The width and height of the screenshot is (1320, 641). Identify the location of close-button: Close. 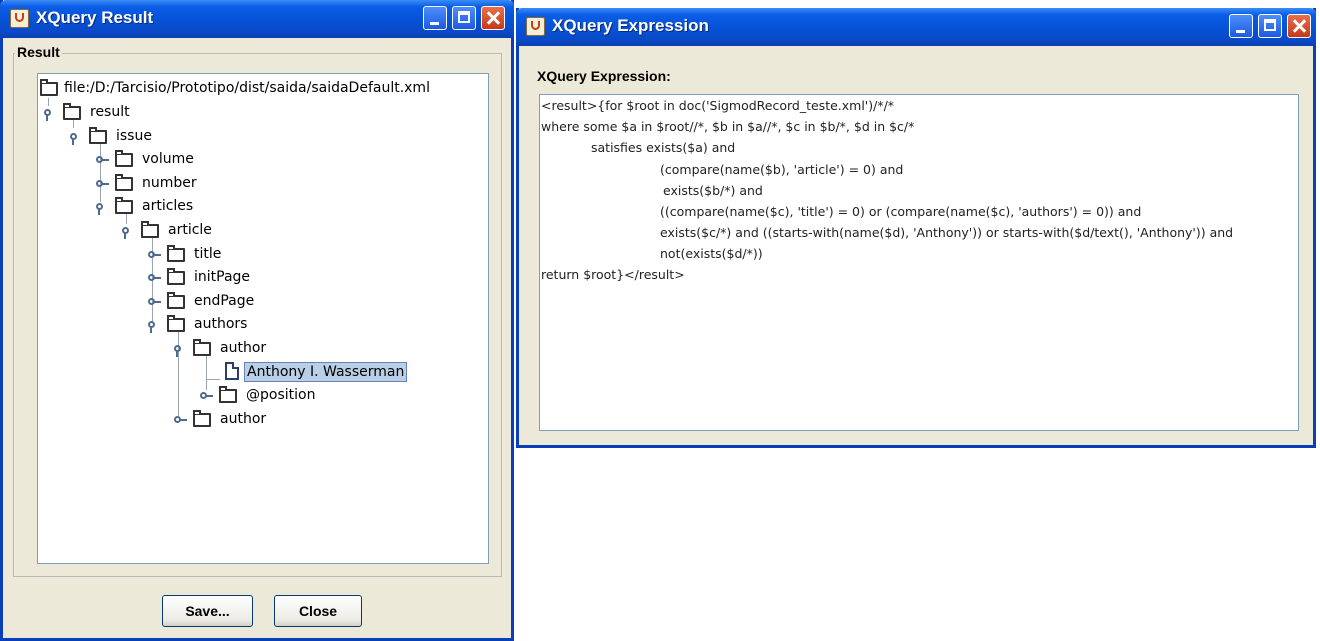
(318, 611).